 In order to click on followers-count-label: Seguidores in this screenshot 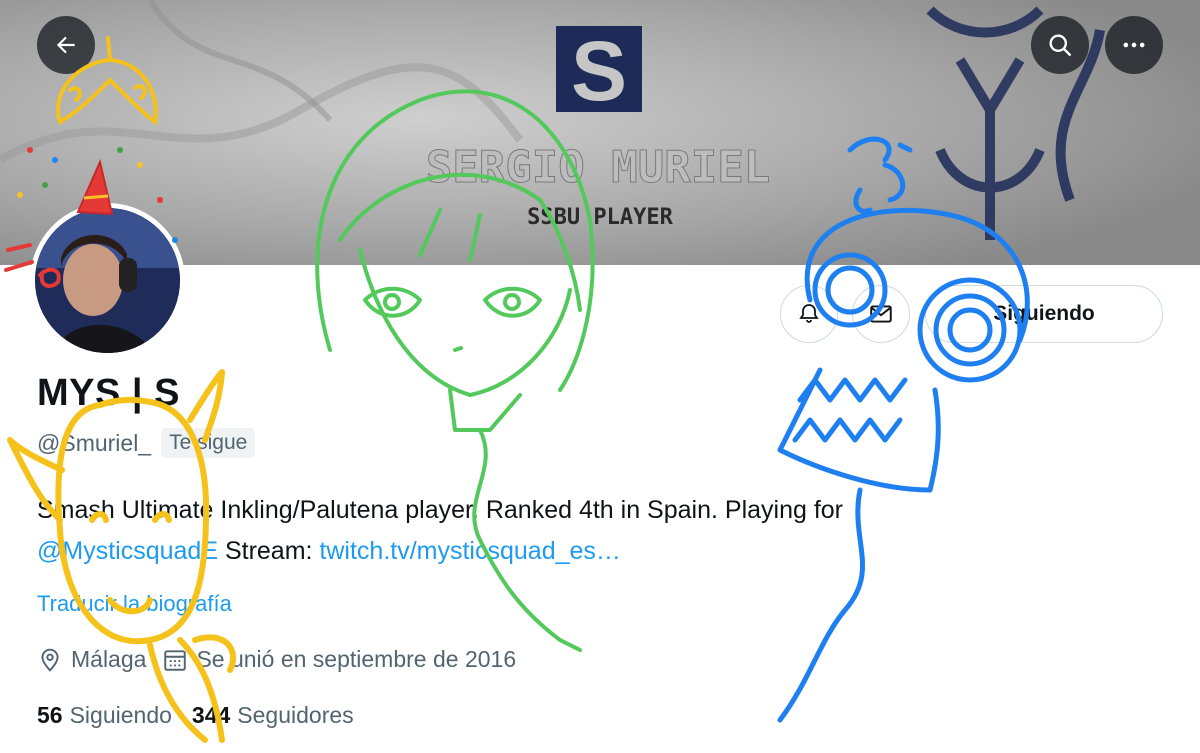, I will do `click(295, 715)`.